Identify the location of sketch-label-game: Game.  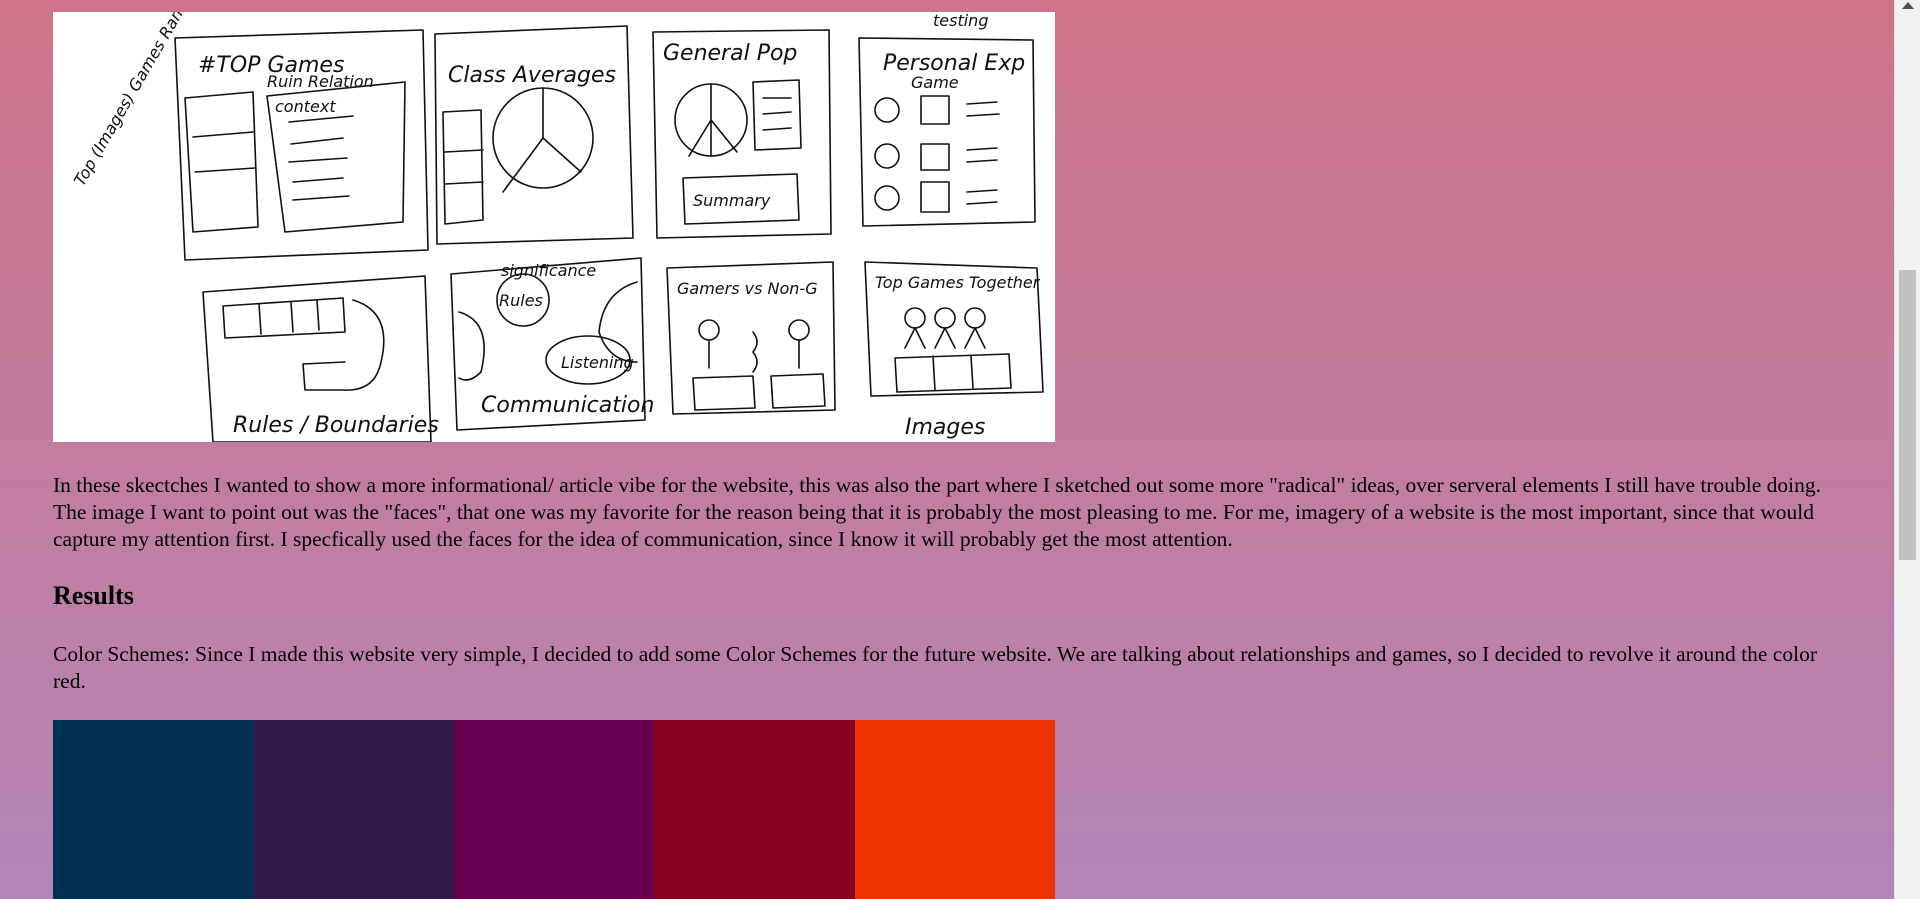
(935, 82).